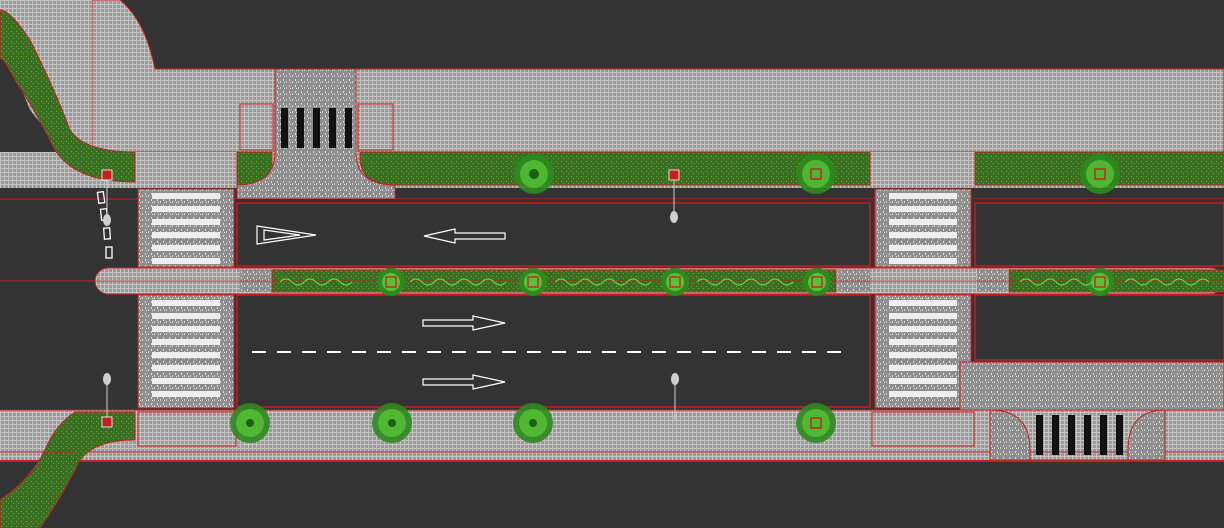 This screenshot has height=528, width=1224. Describe the element at coordinates (1091, 386) in the screenshot. I see `sidewalk-right-lower` at that location.